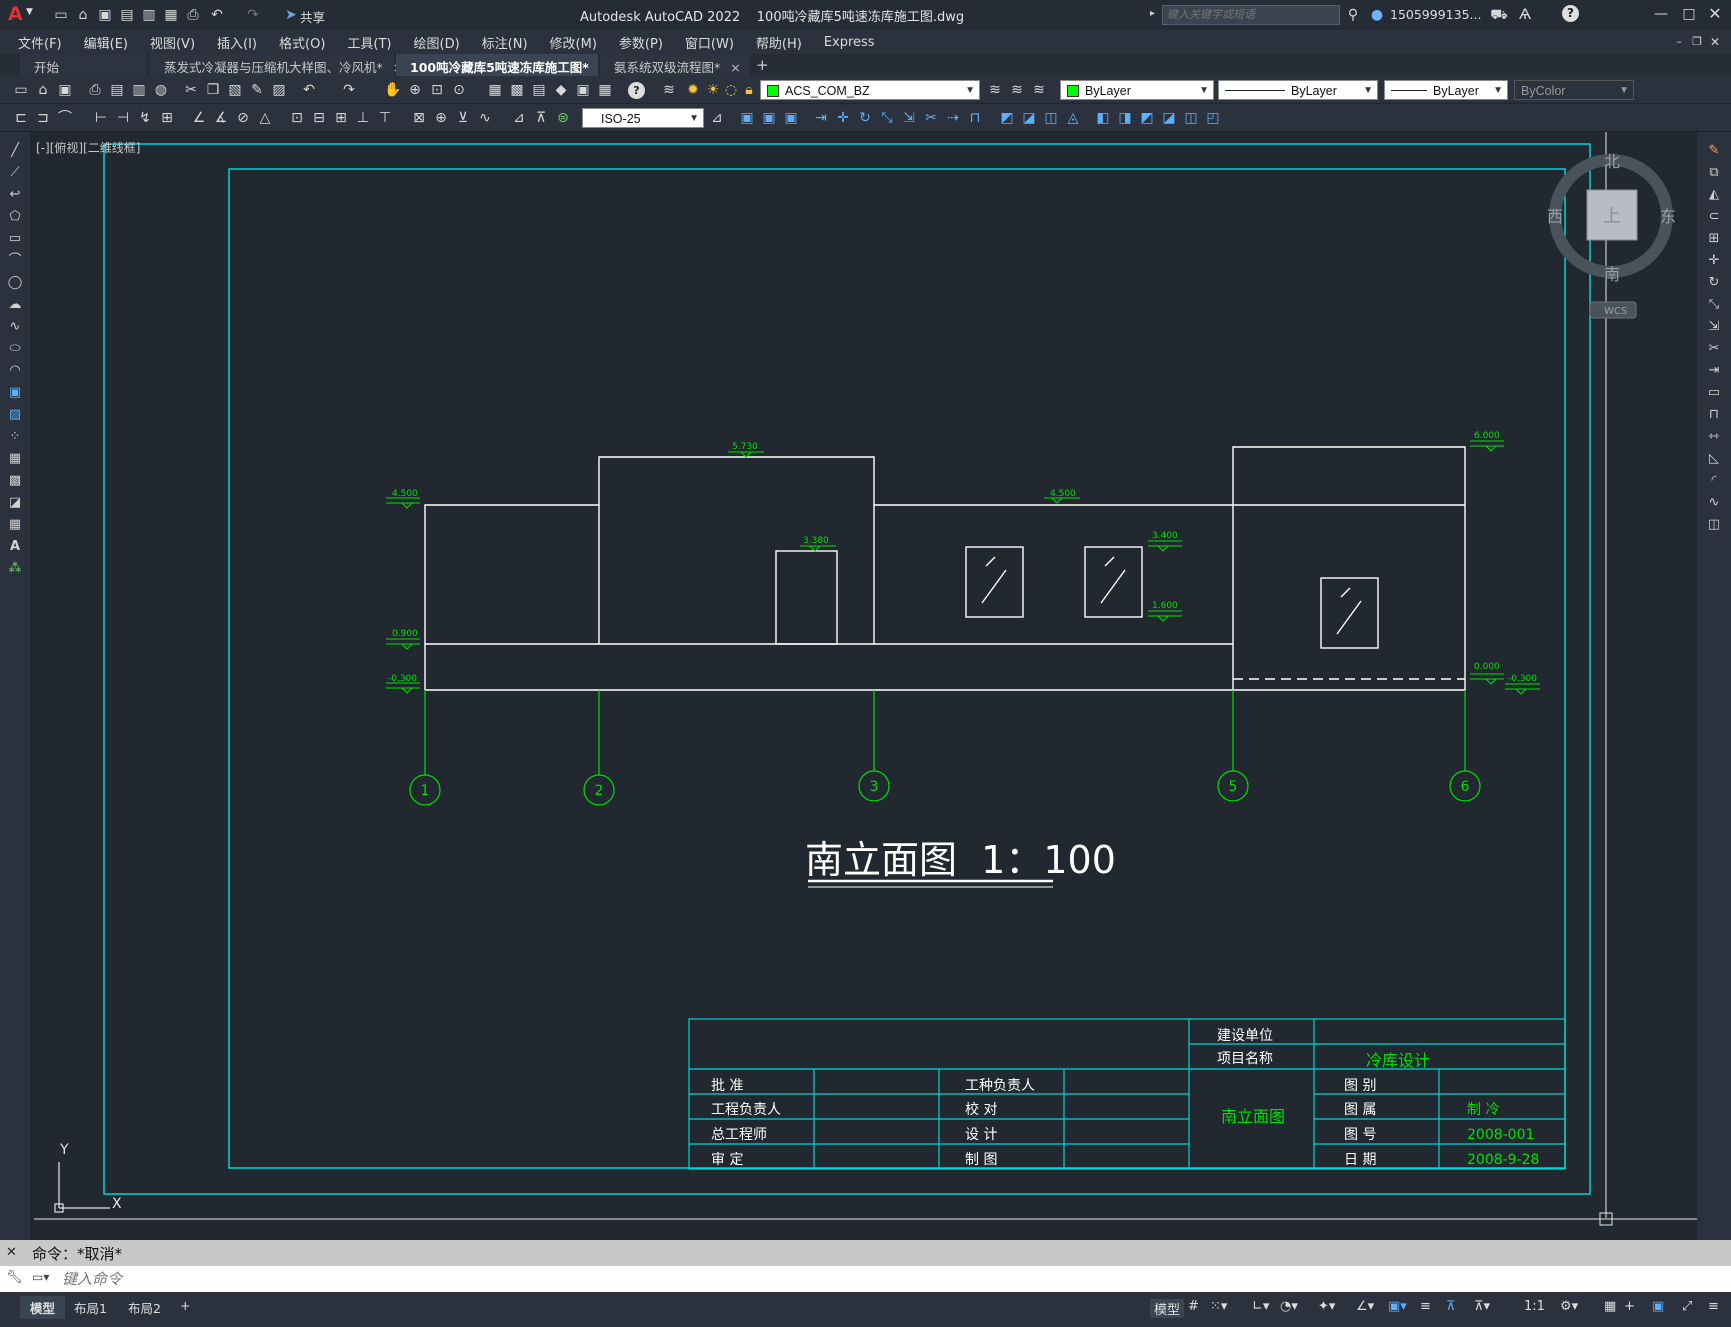  Describe the element at coordinates (171, 15) in the screenshot. I see `plot-web-icon: ▦` at that location.